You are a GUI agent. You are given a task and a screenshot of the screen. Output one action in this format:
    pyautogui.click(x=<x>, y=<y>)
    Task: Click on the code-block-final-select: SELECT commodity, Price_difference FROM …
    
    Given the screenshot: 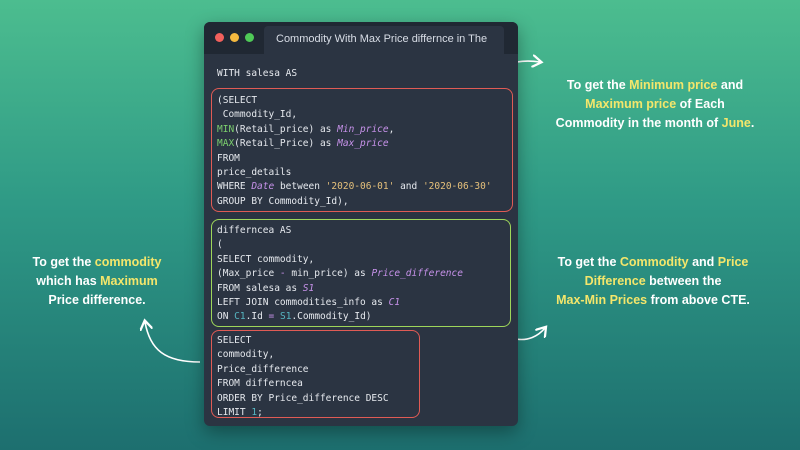 What is the action you would take?
    pyautogui.click(x=303, y=377)
    